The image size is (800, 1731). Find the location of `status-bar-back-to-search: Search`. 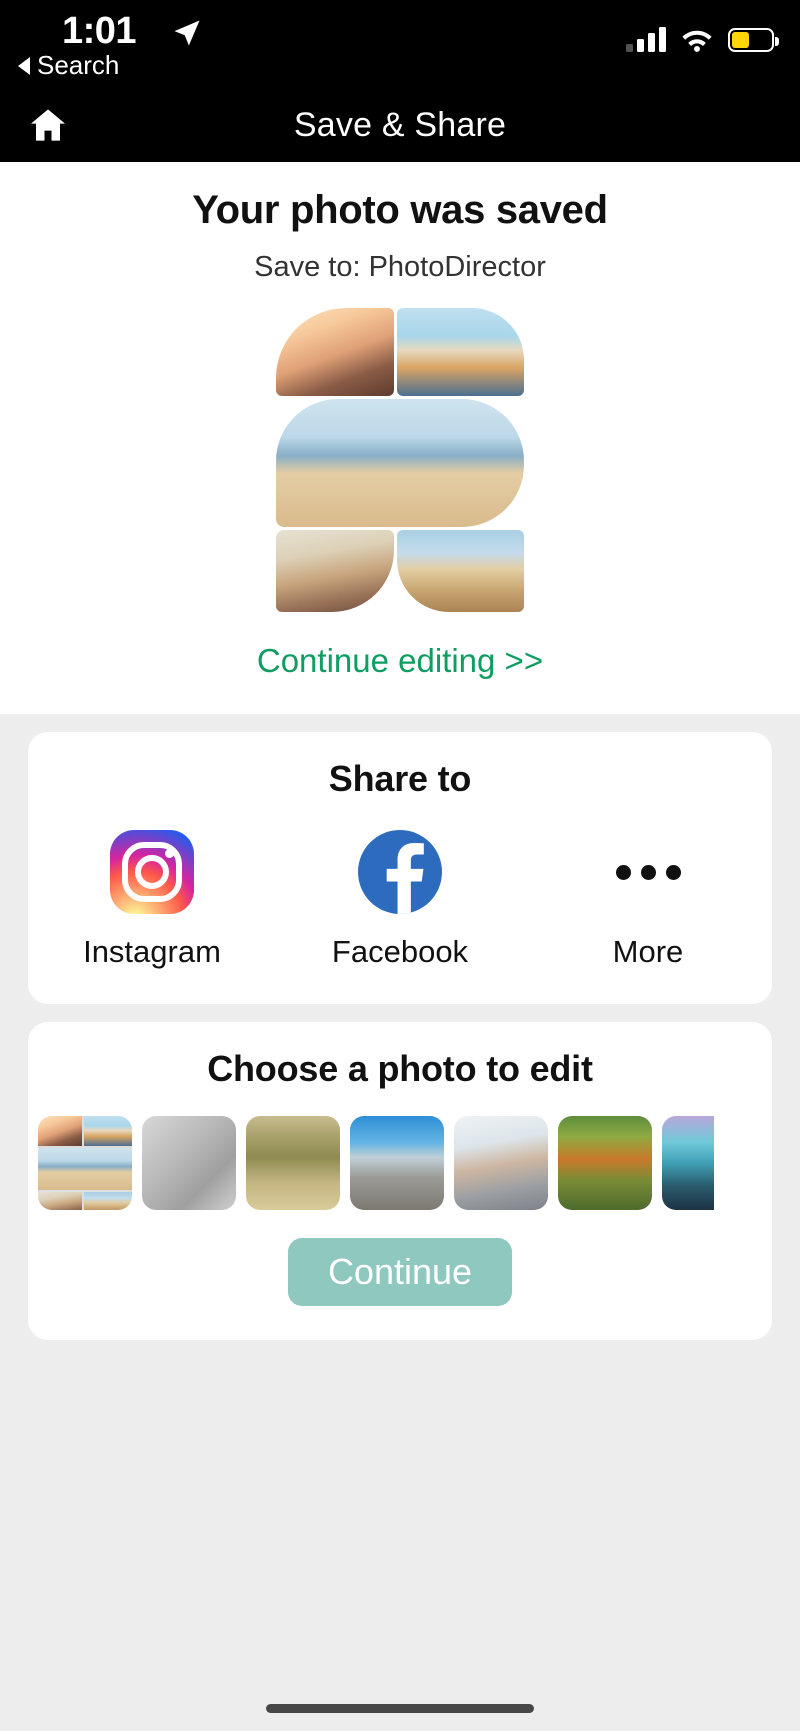

status-bar-back-to-search: Search is located at coordinates (68, 65).